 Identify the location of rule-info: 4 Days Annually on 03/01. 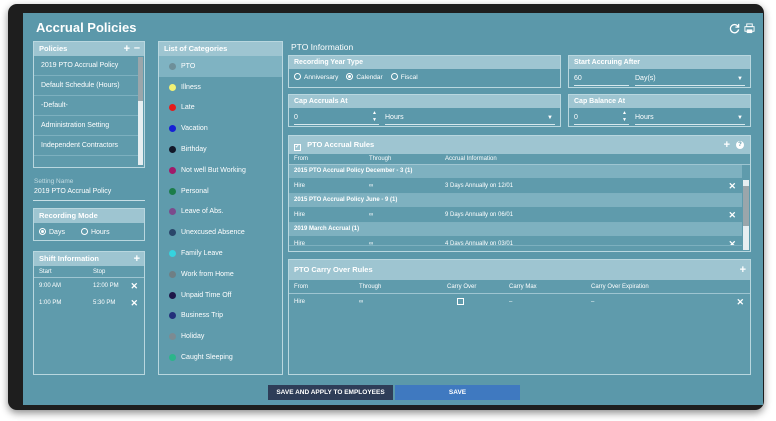
(479, 243).